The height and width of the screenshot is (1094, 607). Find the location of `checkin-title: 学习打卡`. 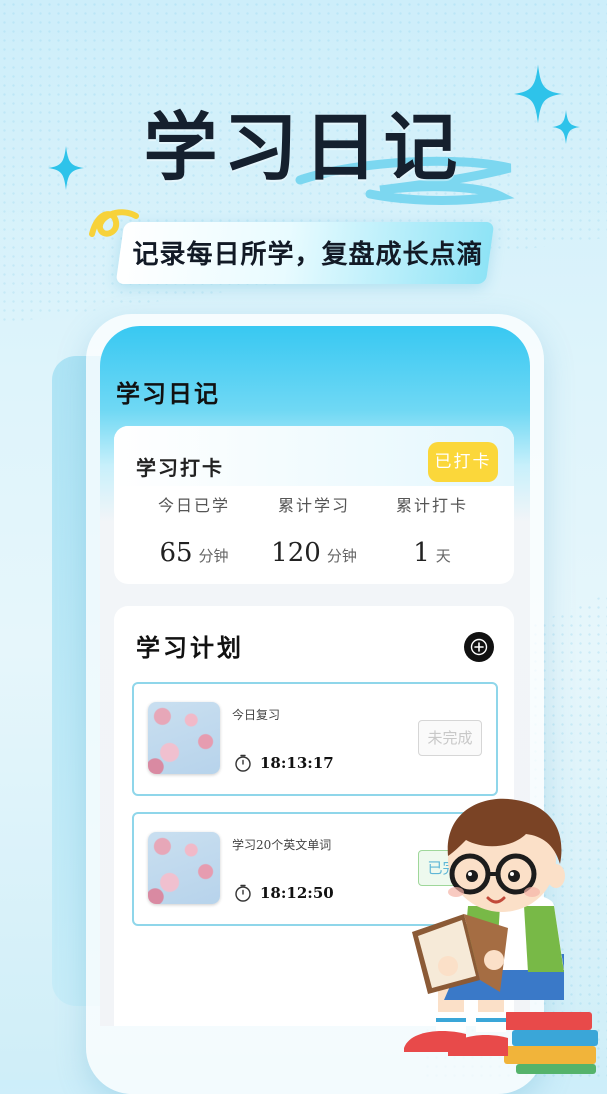

checkin-title: 学习打卡 is located at coordinates (180, 468).